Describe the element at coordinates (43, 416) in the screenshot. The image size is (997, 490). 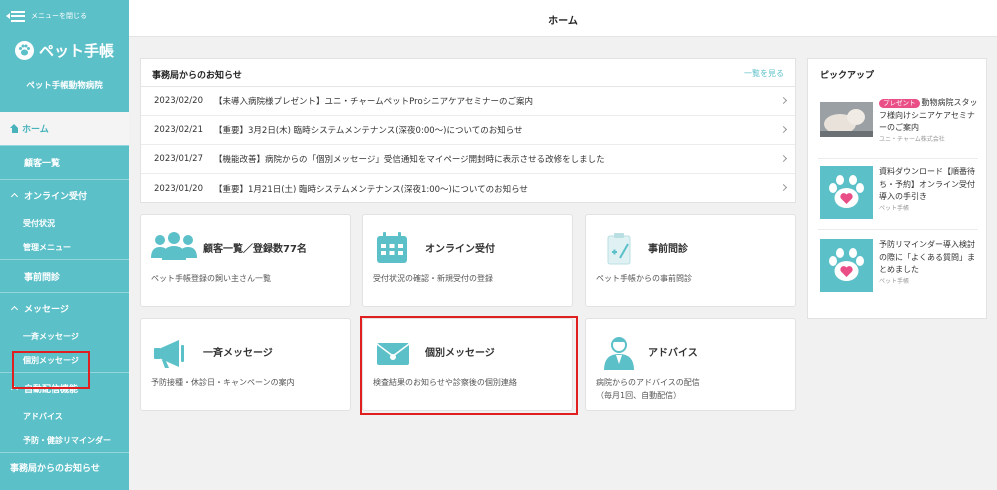
I see `sidebar-item-label: アドバイス` at that location.